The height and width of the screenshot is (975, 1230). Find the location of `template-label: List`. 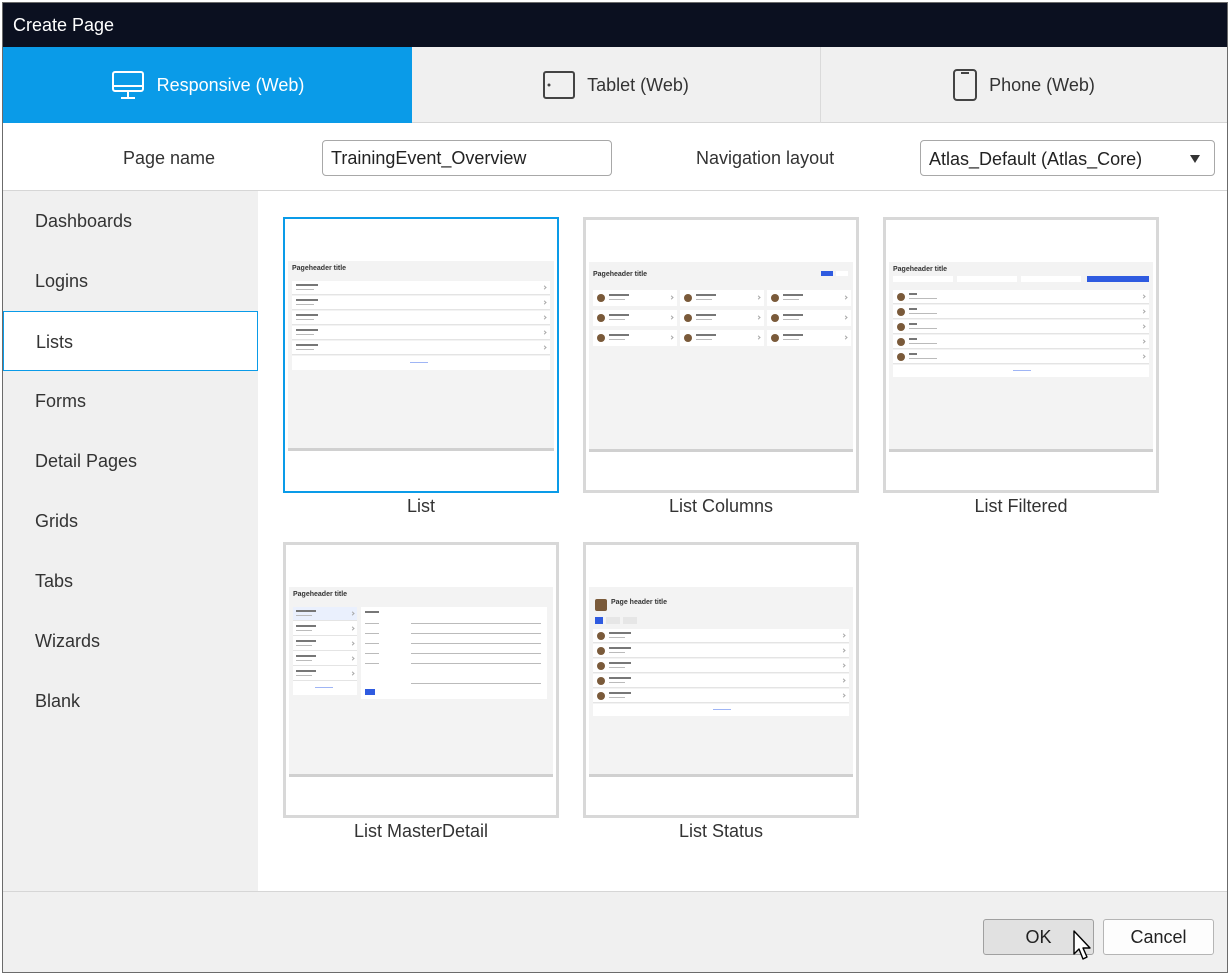

template-label: List is located at coordinates (420, 506).